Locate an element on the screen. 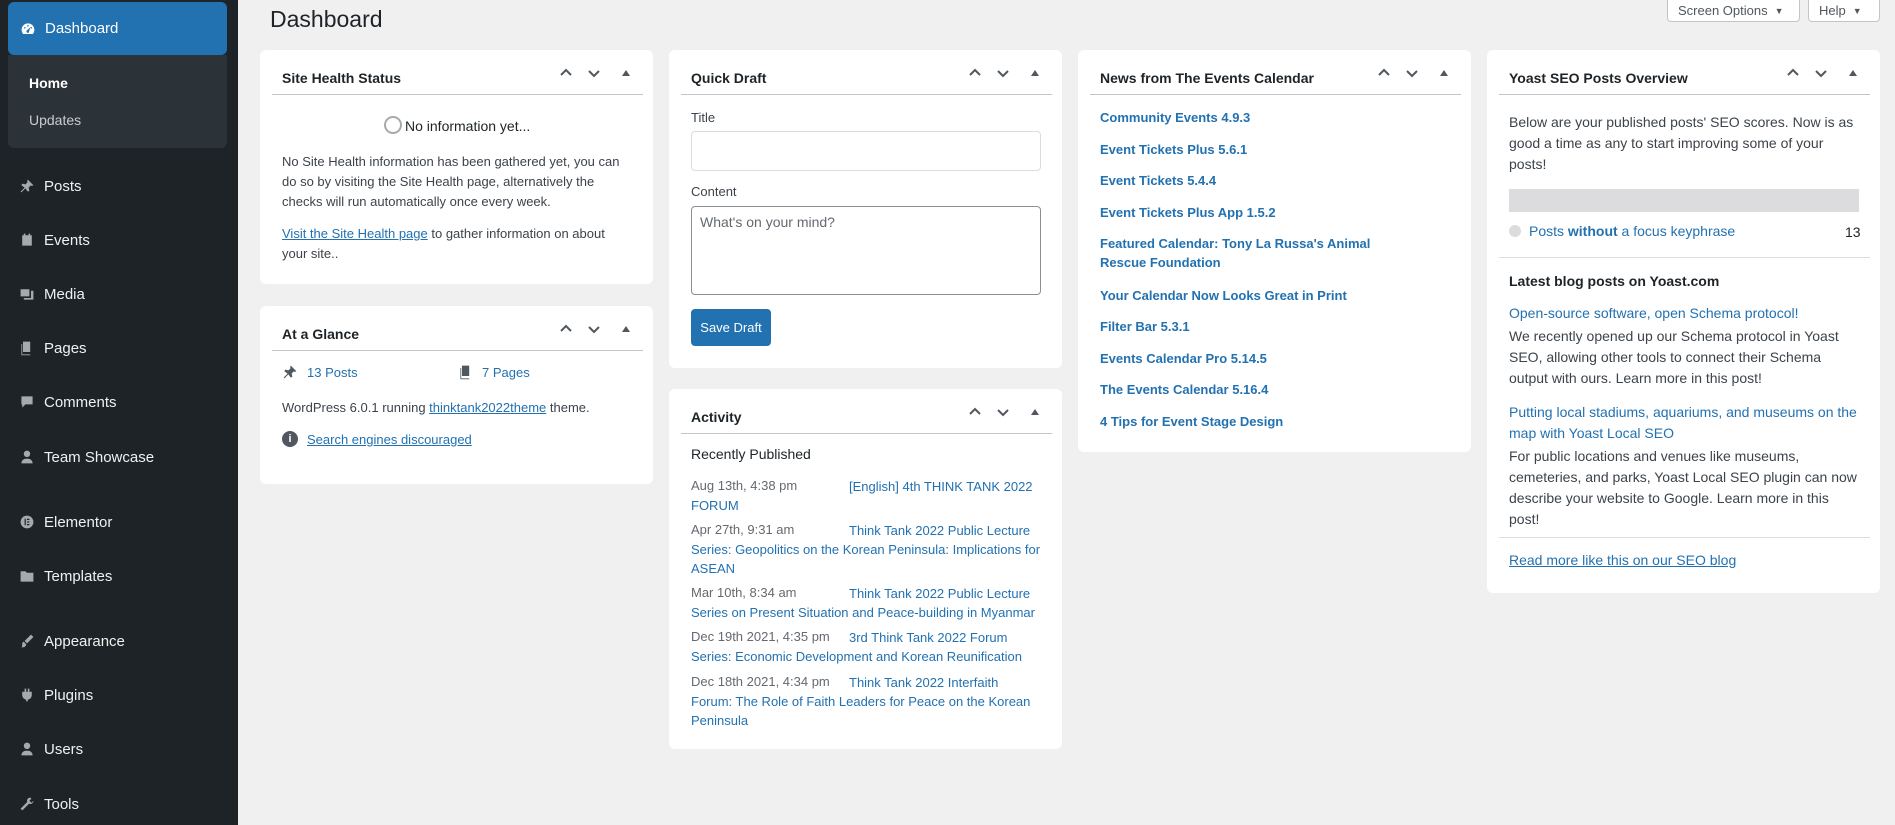  save-draft-button: Save Draft is located at coordinates (731, 327).